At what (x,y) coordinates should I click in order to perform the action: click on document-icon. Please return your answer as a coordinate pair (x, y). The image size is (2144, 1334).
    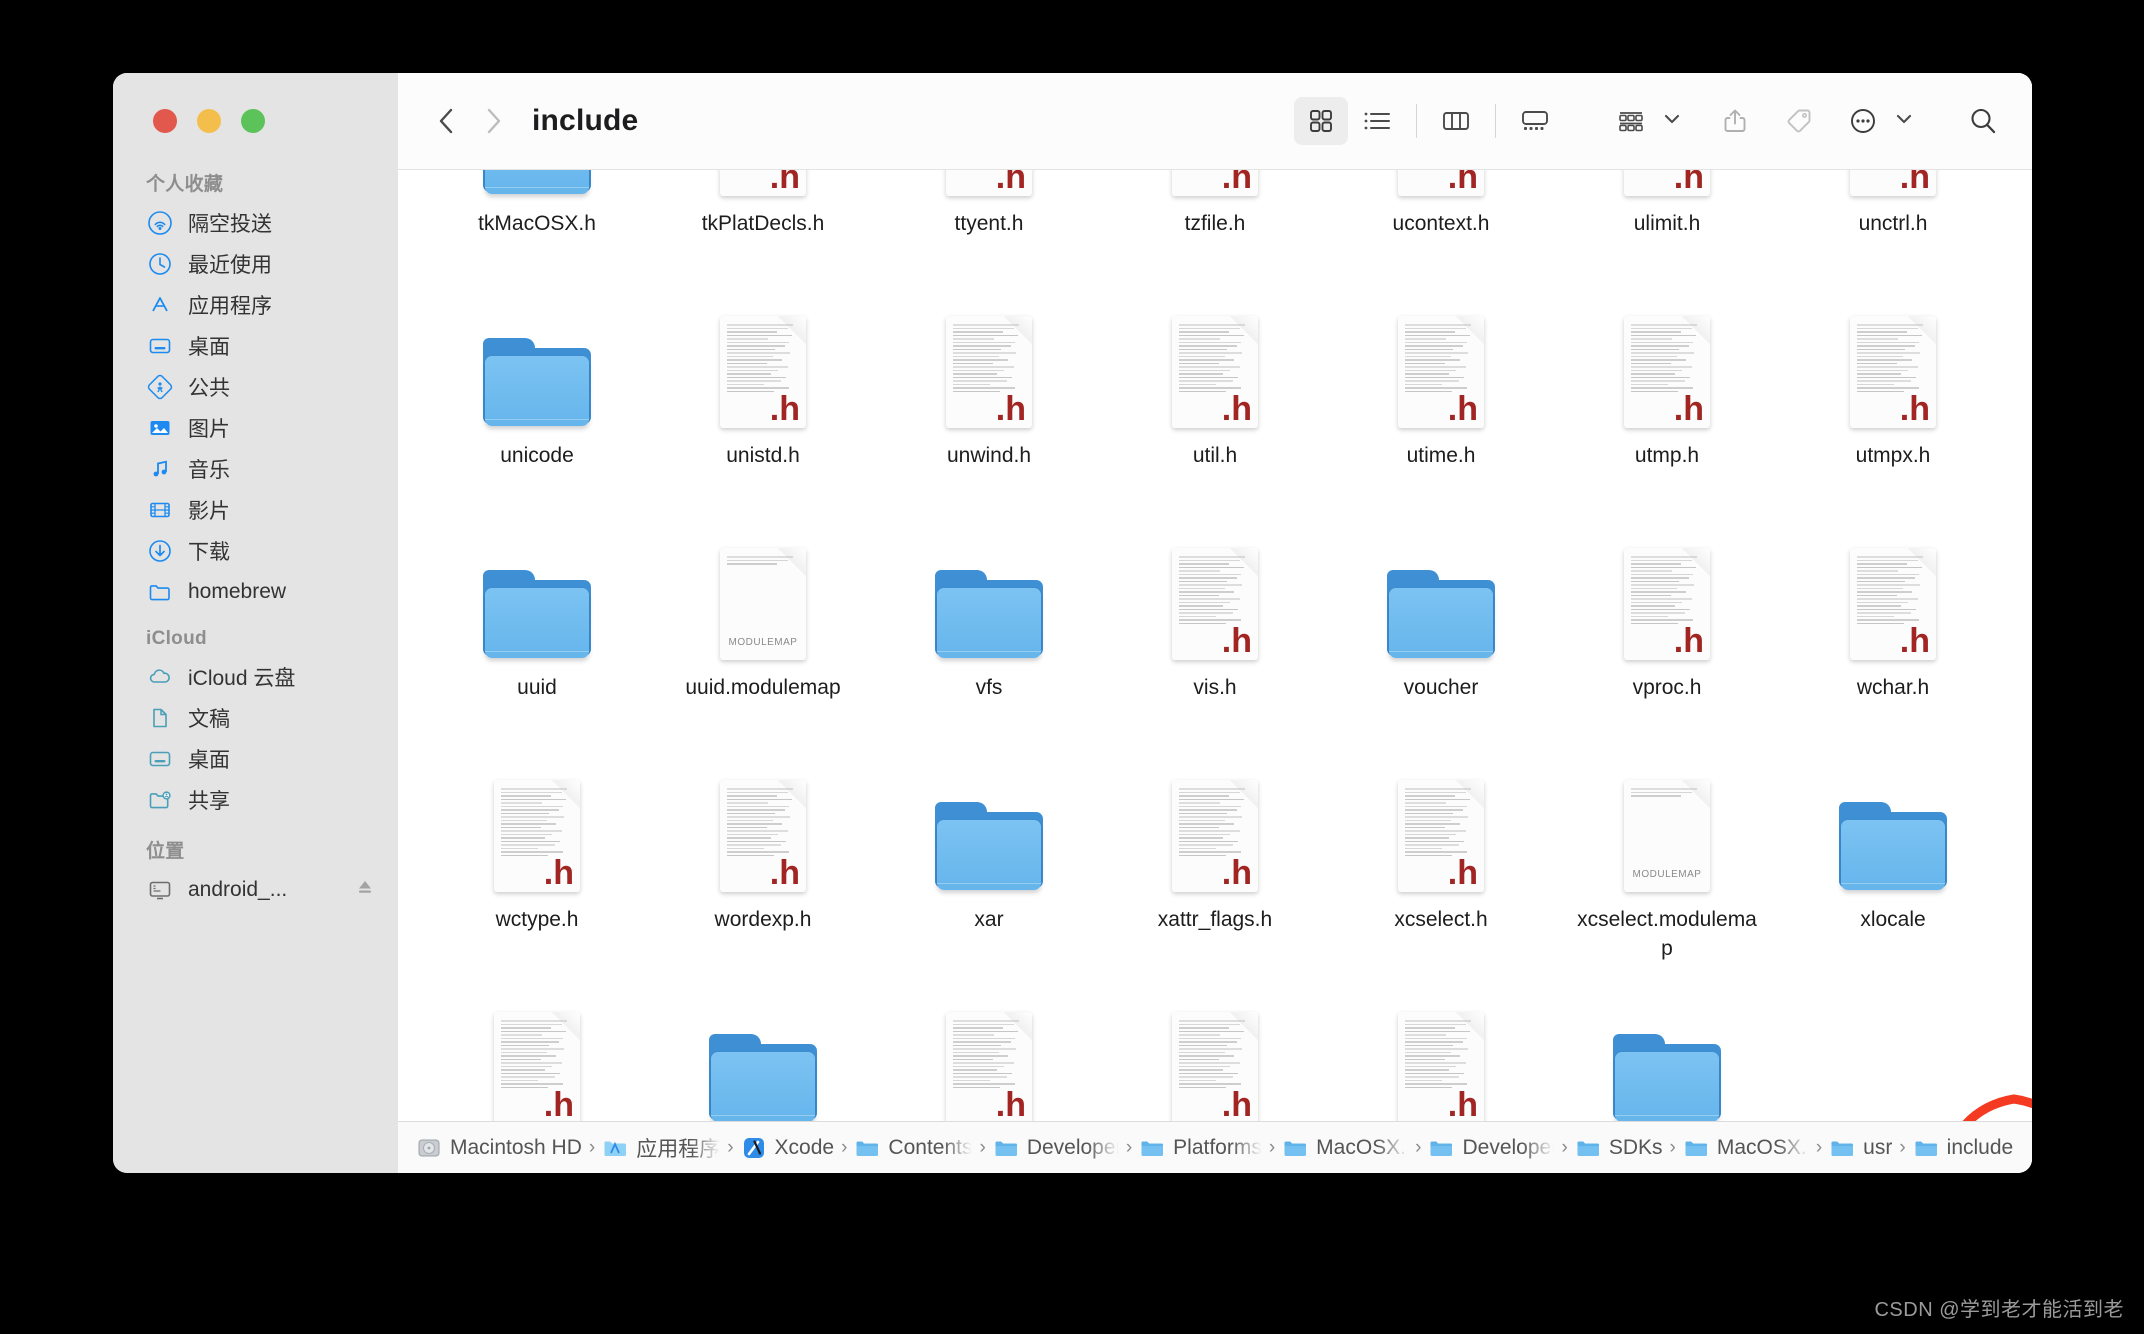
    Looking at the image, I should click on (160, 718).